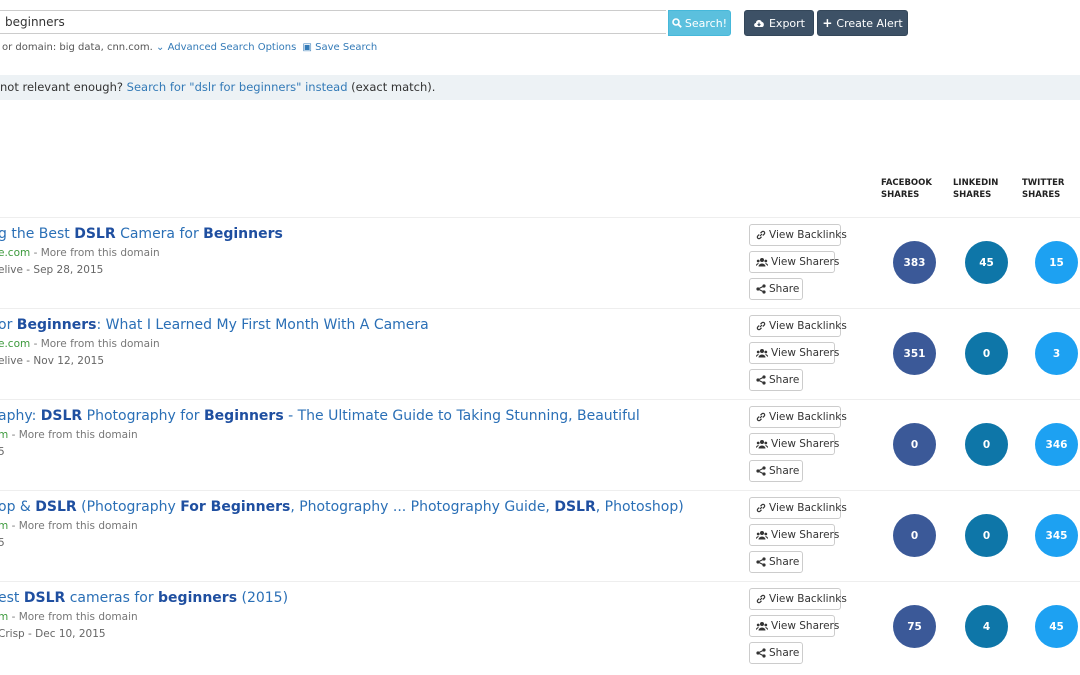 The image size is (1080, 675). Describe the element at coordinates (575, 507) in the screenshot. I see `result-title-part: DSLR` at that location.